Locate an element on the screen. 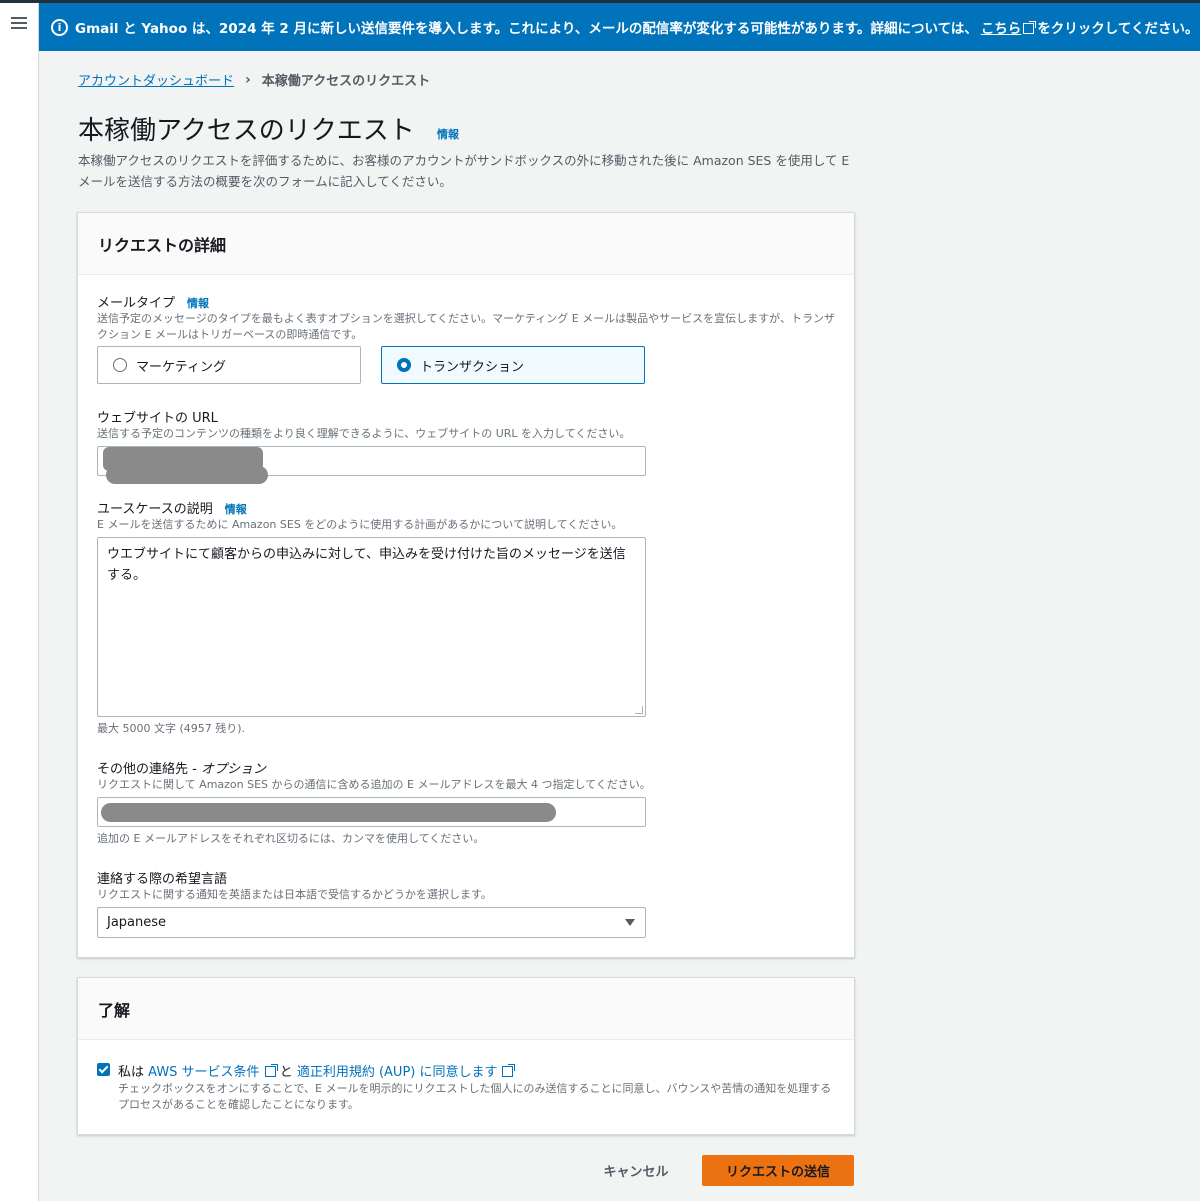 The width and height of the screenshot is (1200, 1201). language-description: リクエストに関する通知を英語または日本語で受信するかどうかを選択します。 is located at coordinates (294, 894).